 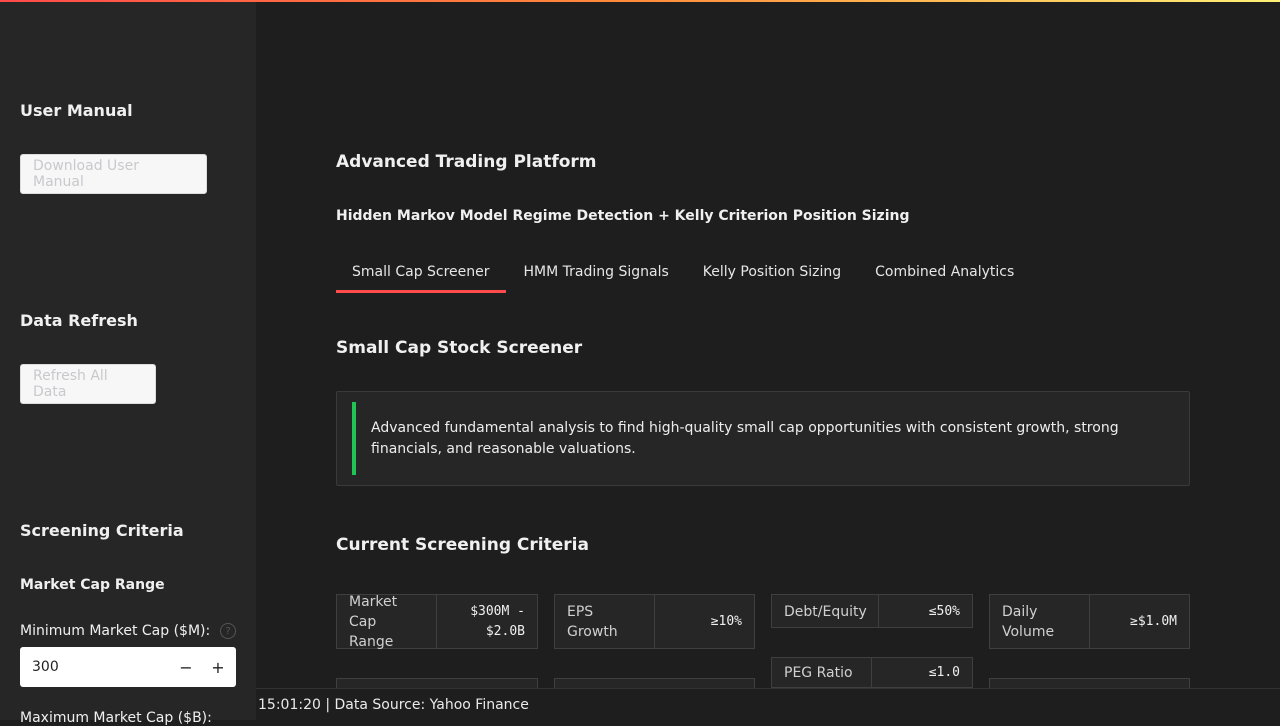 I want to click on min-cap-field, so click(x=95, y=667).